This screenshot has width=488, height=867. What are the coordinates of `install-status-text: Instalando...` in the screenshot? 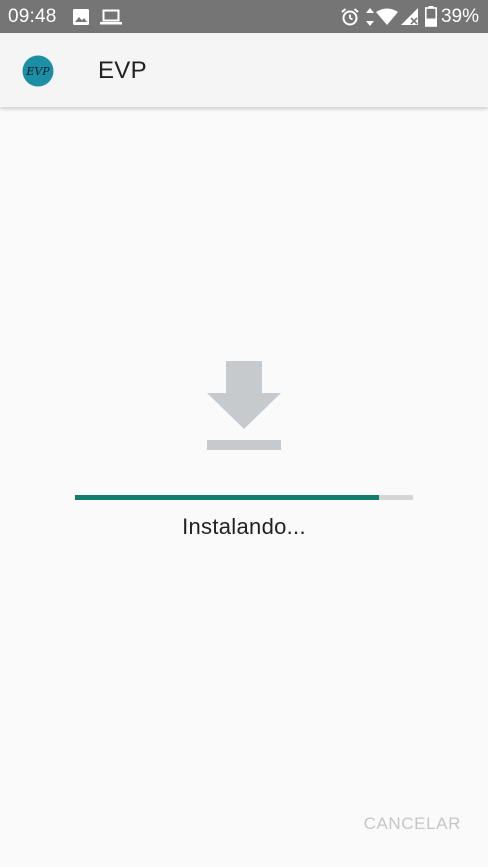 It's located at (244, 526).